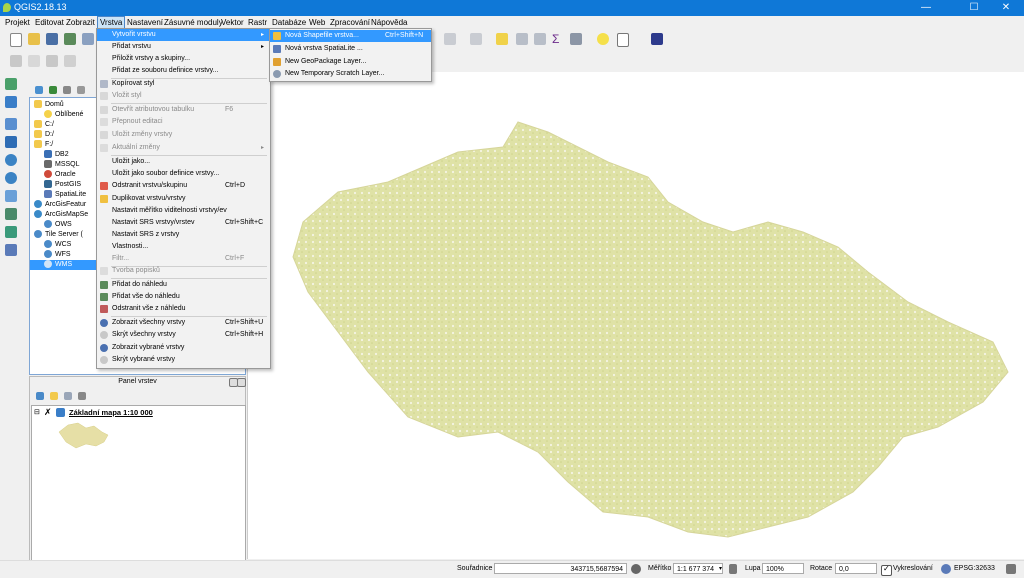  What do you see at coordinates (52, 61) in the screenshot?
I see `save-edits-icon` at bounding box center [52, 61].